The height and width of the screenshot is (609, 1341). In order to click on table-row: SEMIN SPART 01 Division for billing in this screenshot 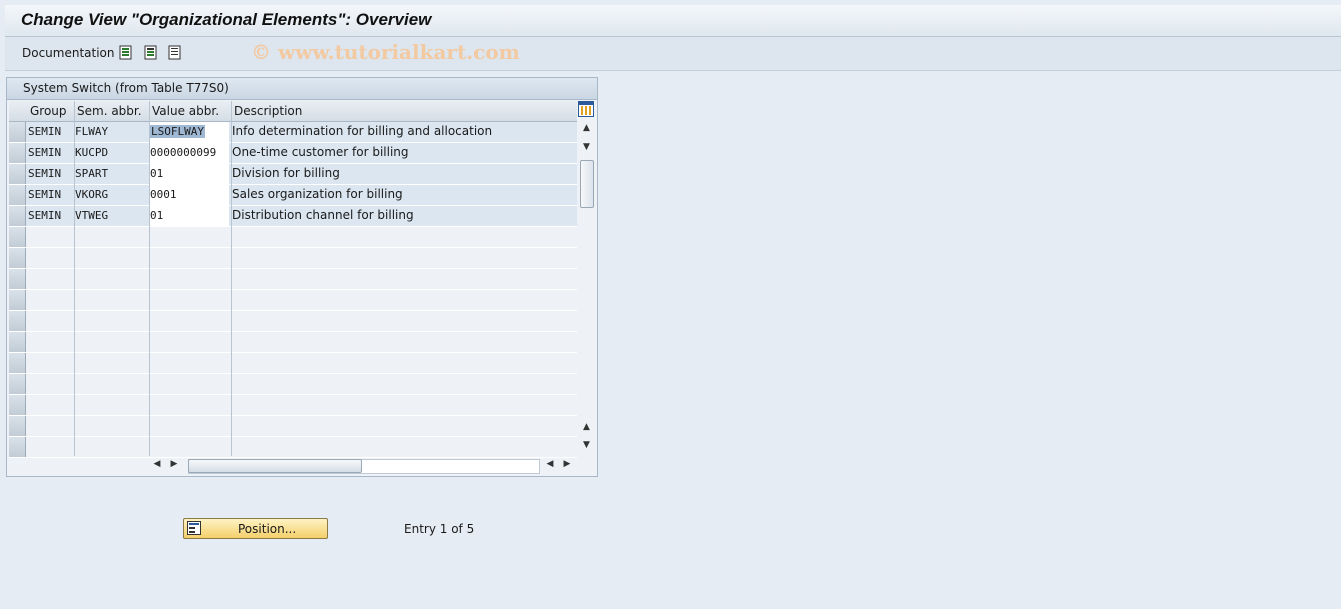, I will do `click(293, 174)`.